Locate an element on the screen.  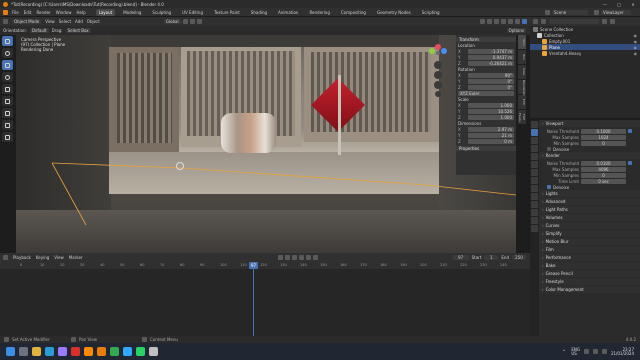
select-box-tool is located at coordinates (7, 41).